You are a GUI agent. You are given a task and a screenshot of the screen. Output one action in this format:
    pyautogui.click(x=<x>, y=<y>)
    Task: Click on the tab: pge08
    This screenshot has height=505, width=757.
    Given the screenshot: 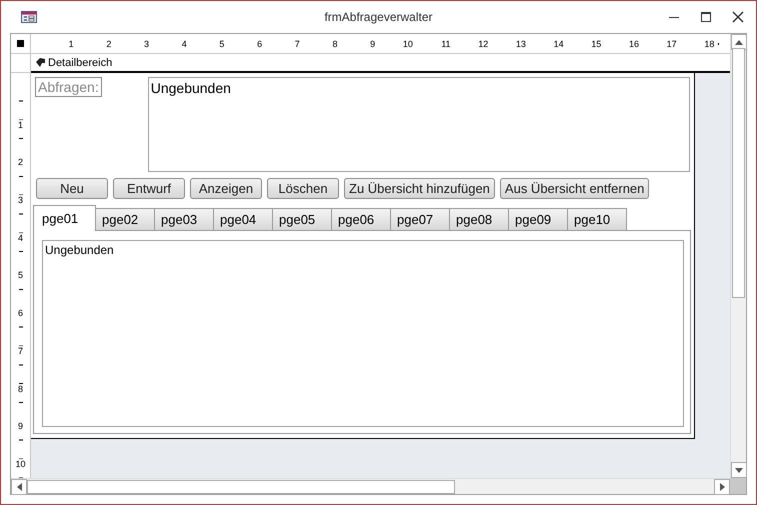 What is the action you would take?
    pyautogui.click(x=479, y=219)
    